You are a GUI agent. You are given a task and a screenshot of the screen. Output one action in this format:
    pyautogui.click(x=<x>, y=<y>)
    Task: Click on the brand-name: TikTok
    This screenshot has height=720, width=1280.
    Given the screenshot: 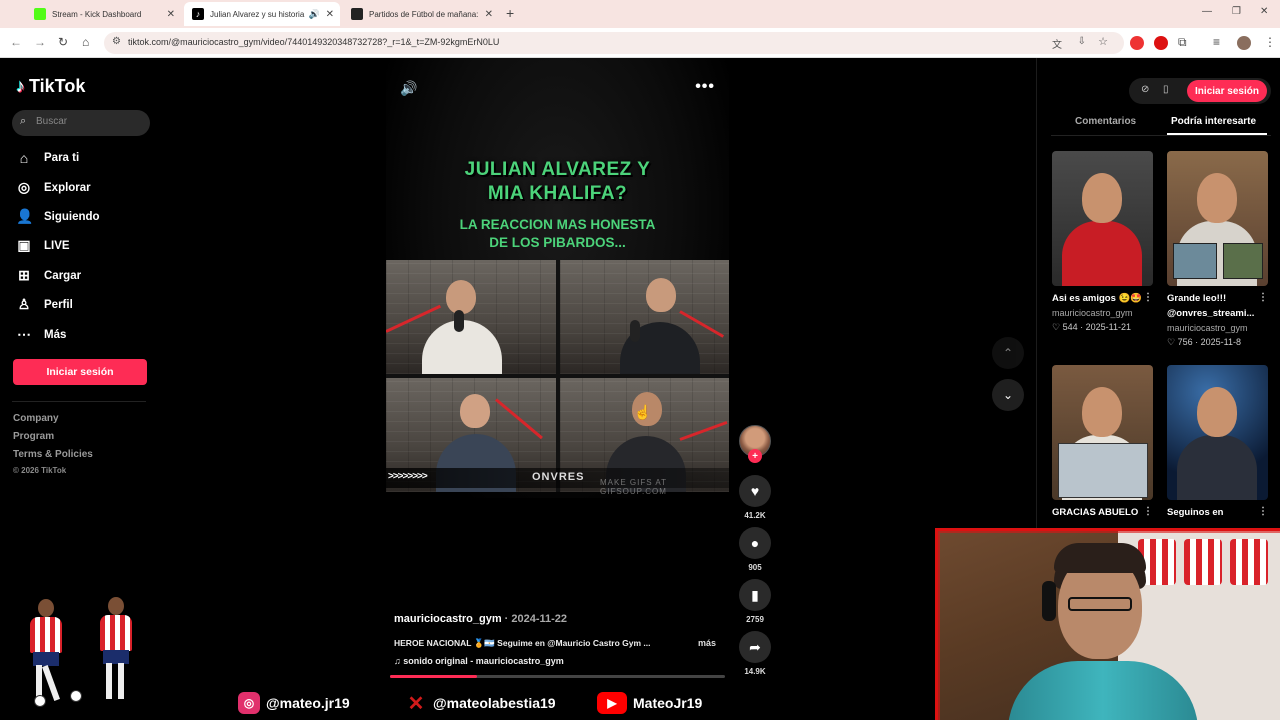 What is the action you would take?
    pyautogui.click(x=57, y=86)
    